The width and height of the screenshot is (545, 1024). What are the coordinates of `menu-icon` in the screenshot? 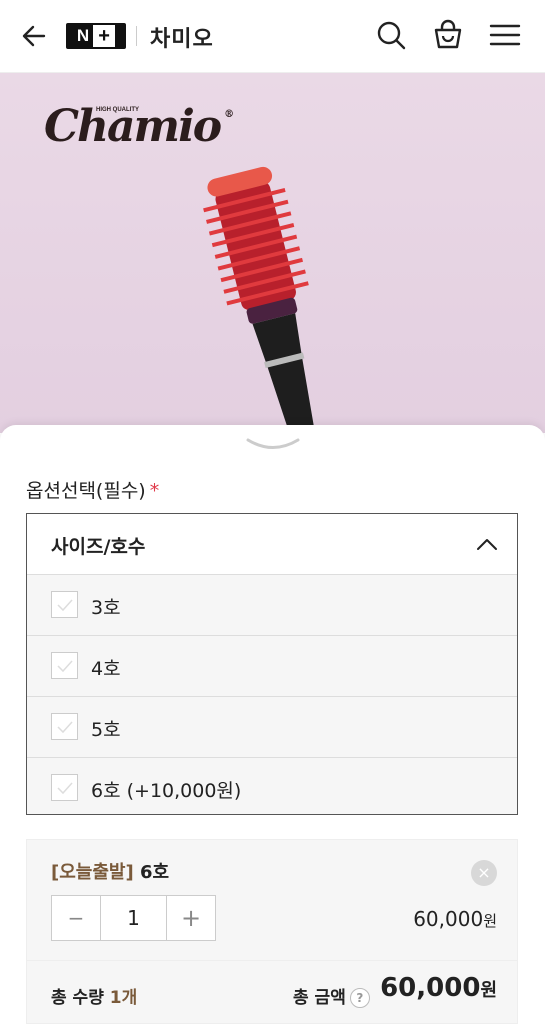 It's located at (505, 35).